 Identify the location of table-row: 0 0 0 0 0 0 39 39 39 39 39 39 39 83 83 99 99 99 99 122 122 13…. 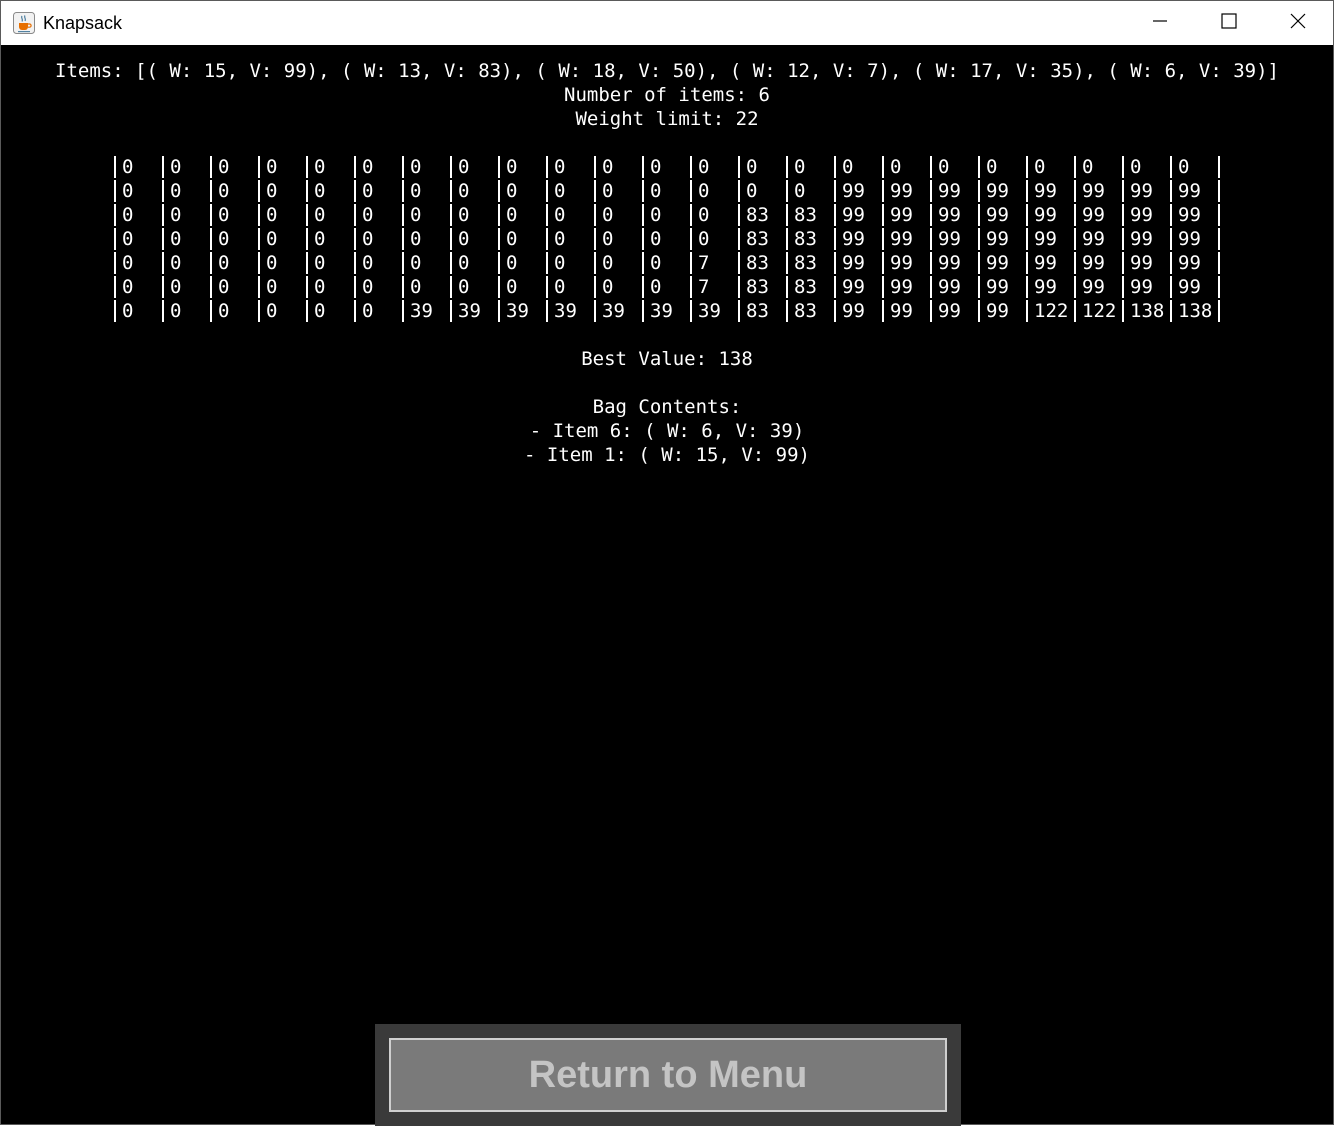
(667, 311).